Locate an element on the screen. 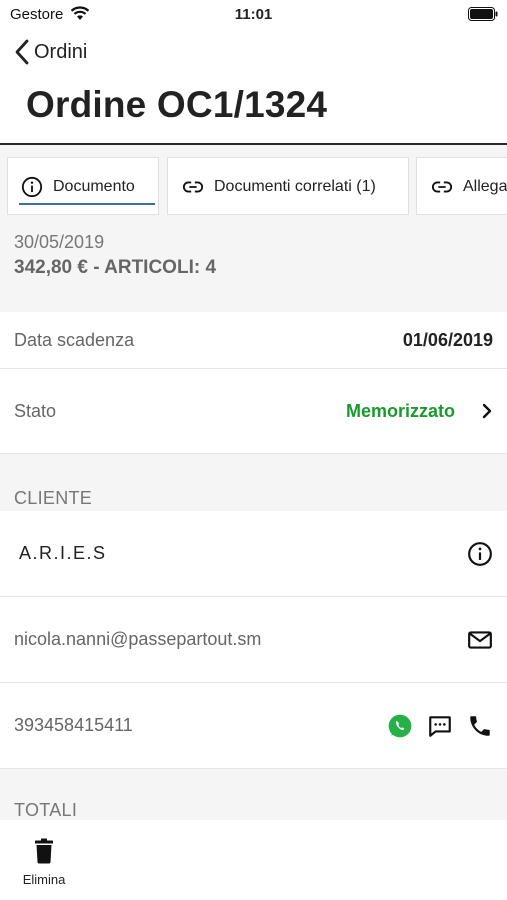 The image size is (507, 900). order-summary: 30/05/2019 342,80 € - ARTICOLI: 4 is located at coordinates (115, 255).